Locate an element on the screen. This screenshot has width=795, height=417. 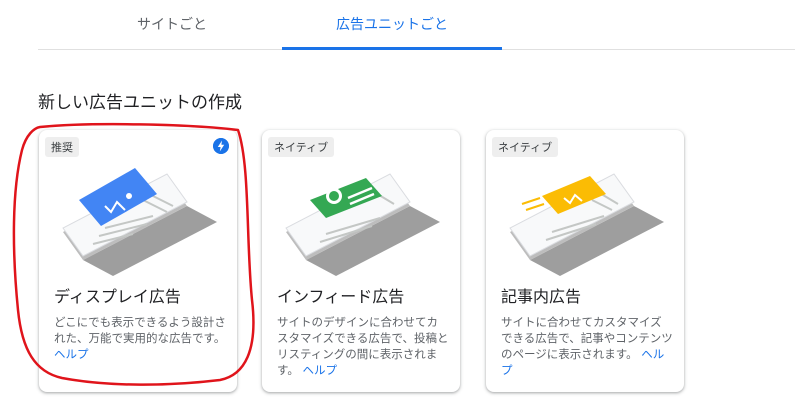
tab-bar: サイトごと 広告ユニットごと is located at coordinates (416, 25).